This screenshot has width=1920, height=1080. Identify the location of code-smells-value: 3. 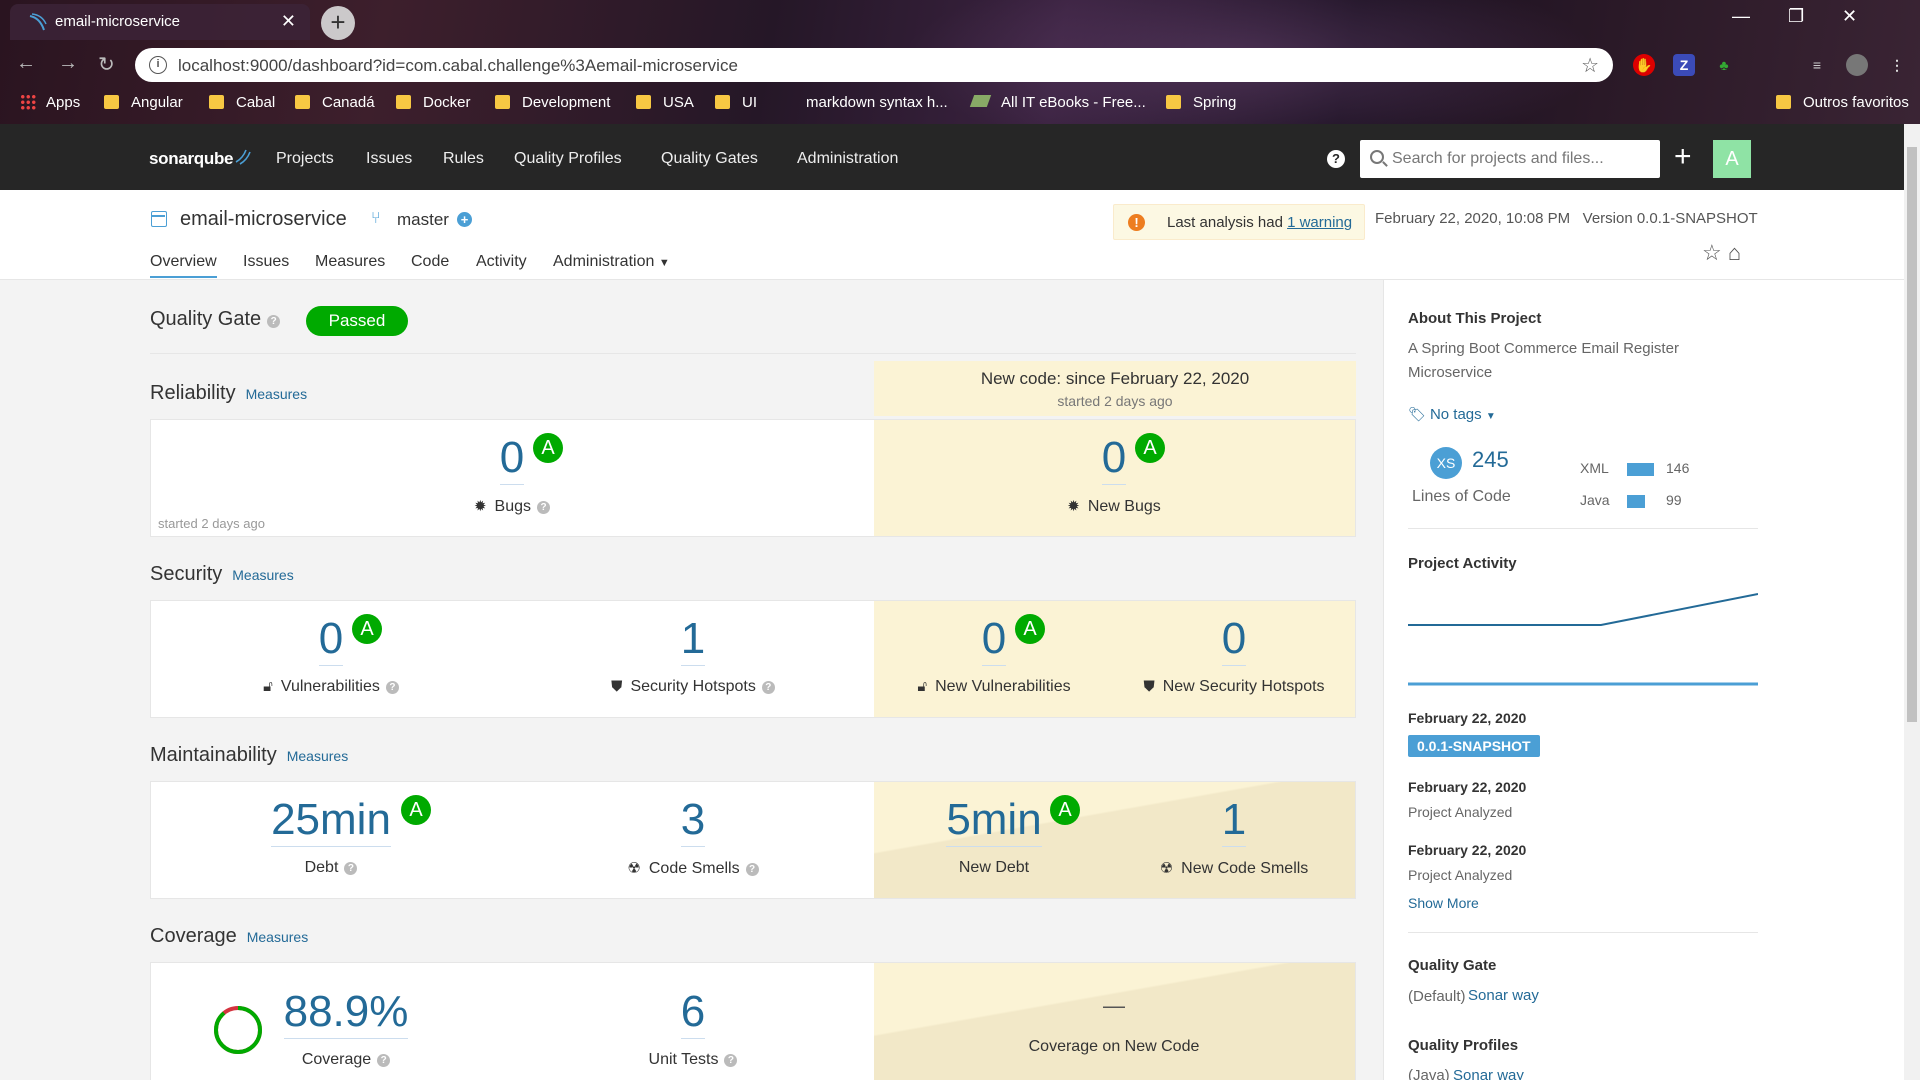
(693, 821).